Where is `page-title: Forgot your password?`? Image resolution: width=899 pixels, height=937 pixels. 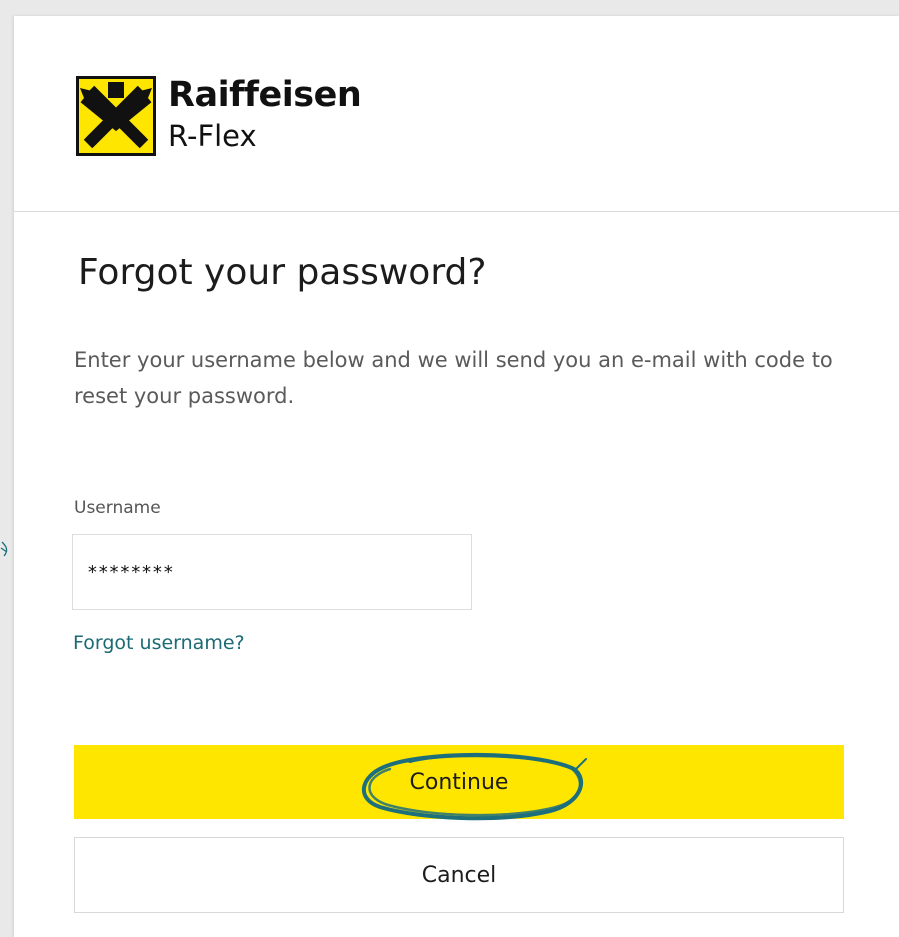
page-title: Forgot your password? is located at coordinates (282, 272).